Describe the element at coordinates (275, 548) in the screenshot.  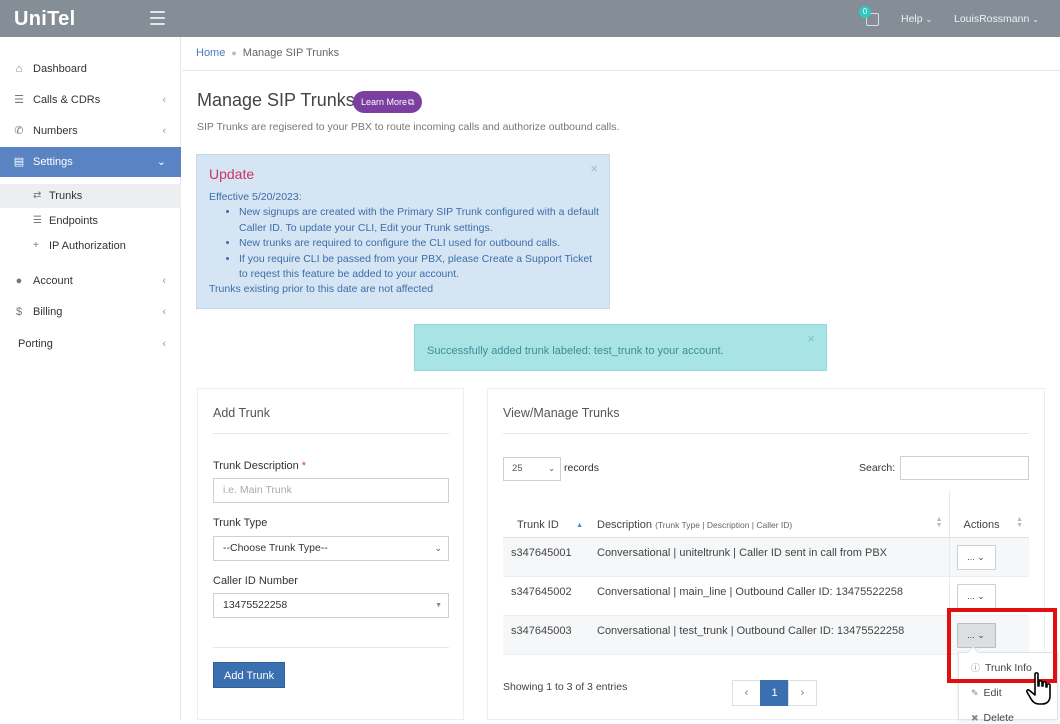
I see `trunk-type-value: --Choose Trunk Type--` at that location.